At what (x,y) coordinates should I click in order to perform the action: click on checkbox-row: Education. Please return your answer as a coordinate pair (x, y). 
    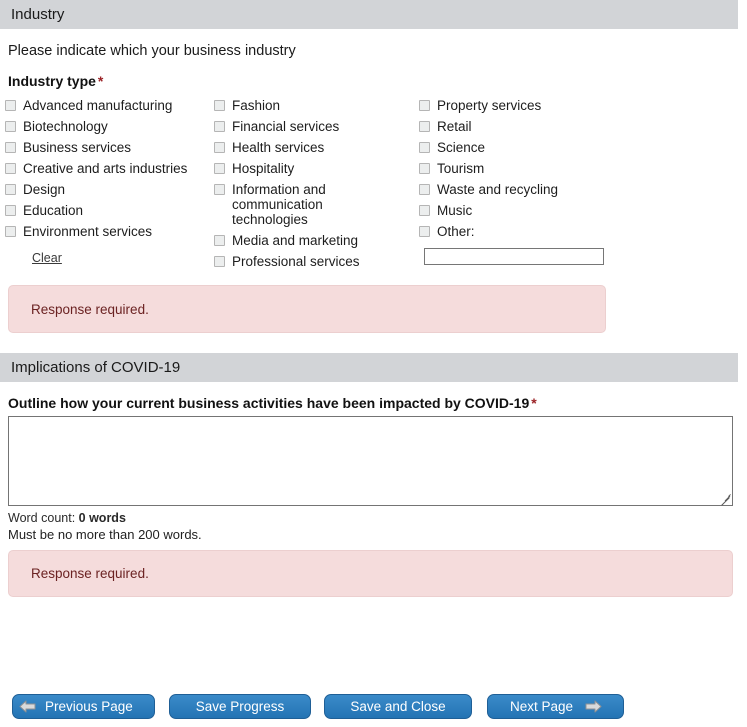
    Looking at the image, I should click on (109, 210).